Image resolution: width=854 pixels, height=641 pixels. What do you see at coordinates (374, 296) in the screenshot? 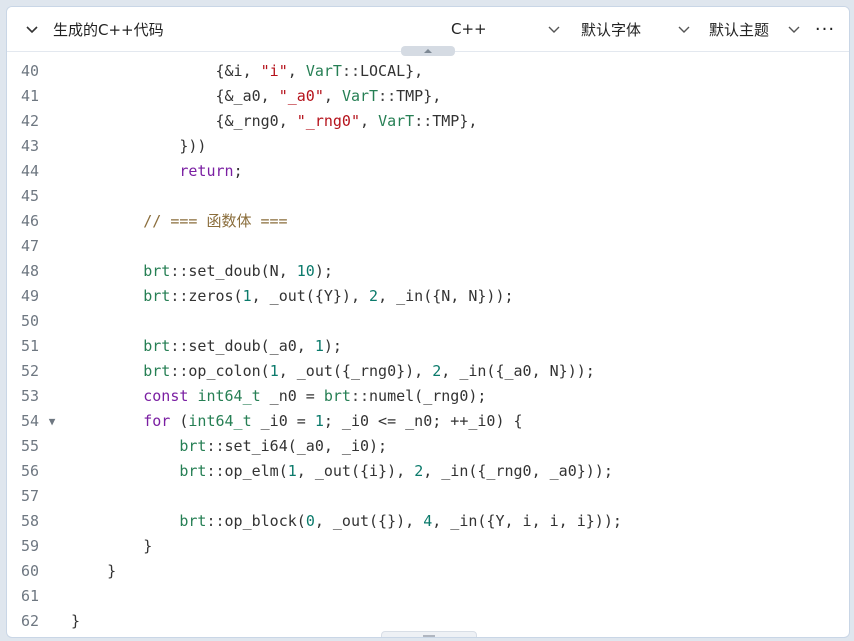
I see `code-token: 2` at bounding box center [374, 296].